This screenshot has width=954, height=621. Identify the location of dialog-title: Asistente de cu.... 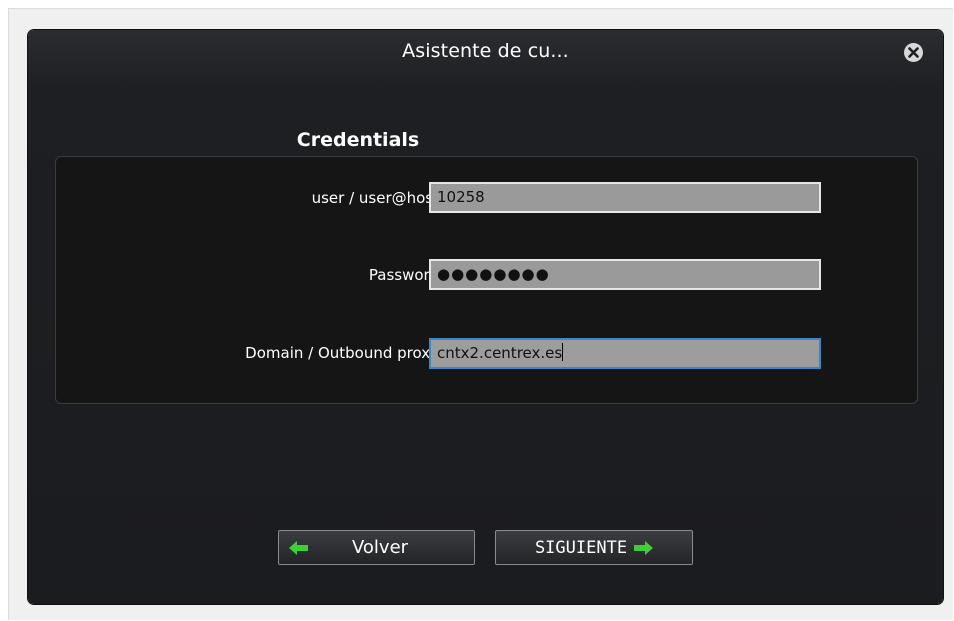
(485, 51).